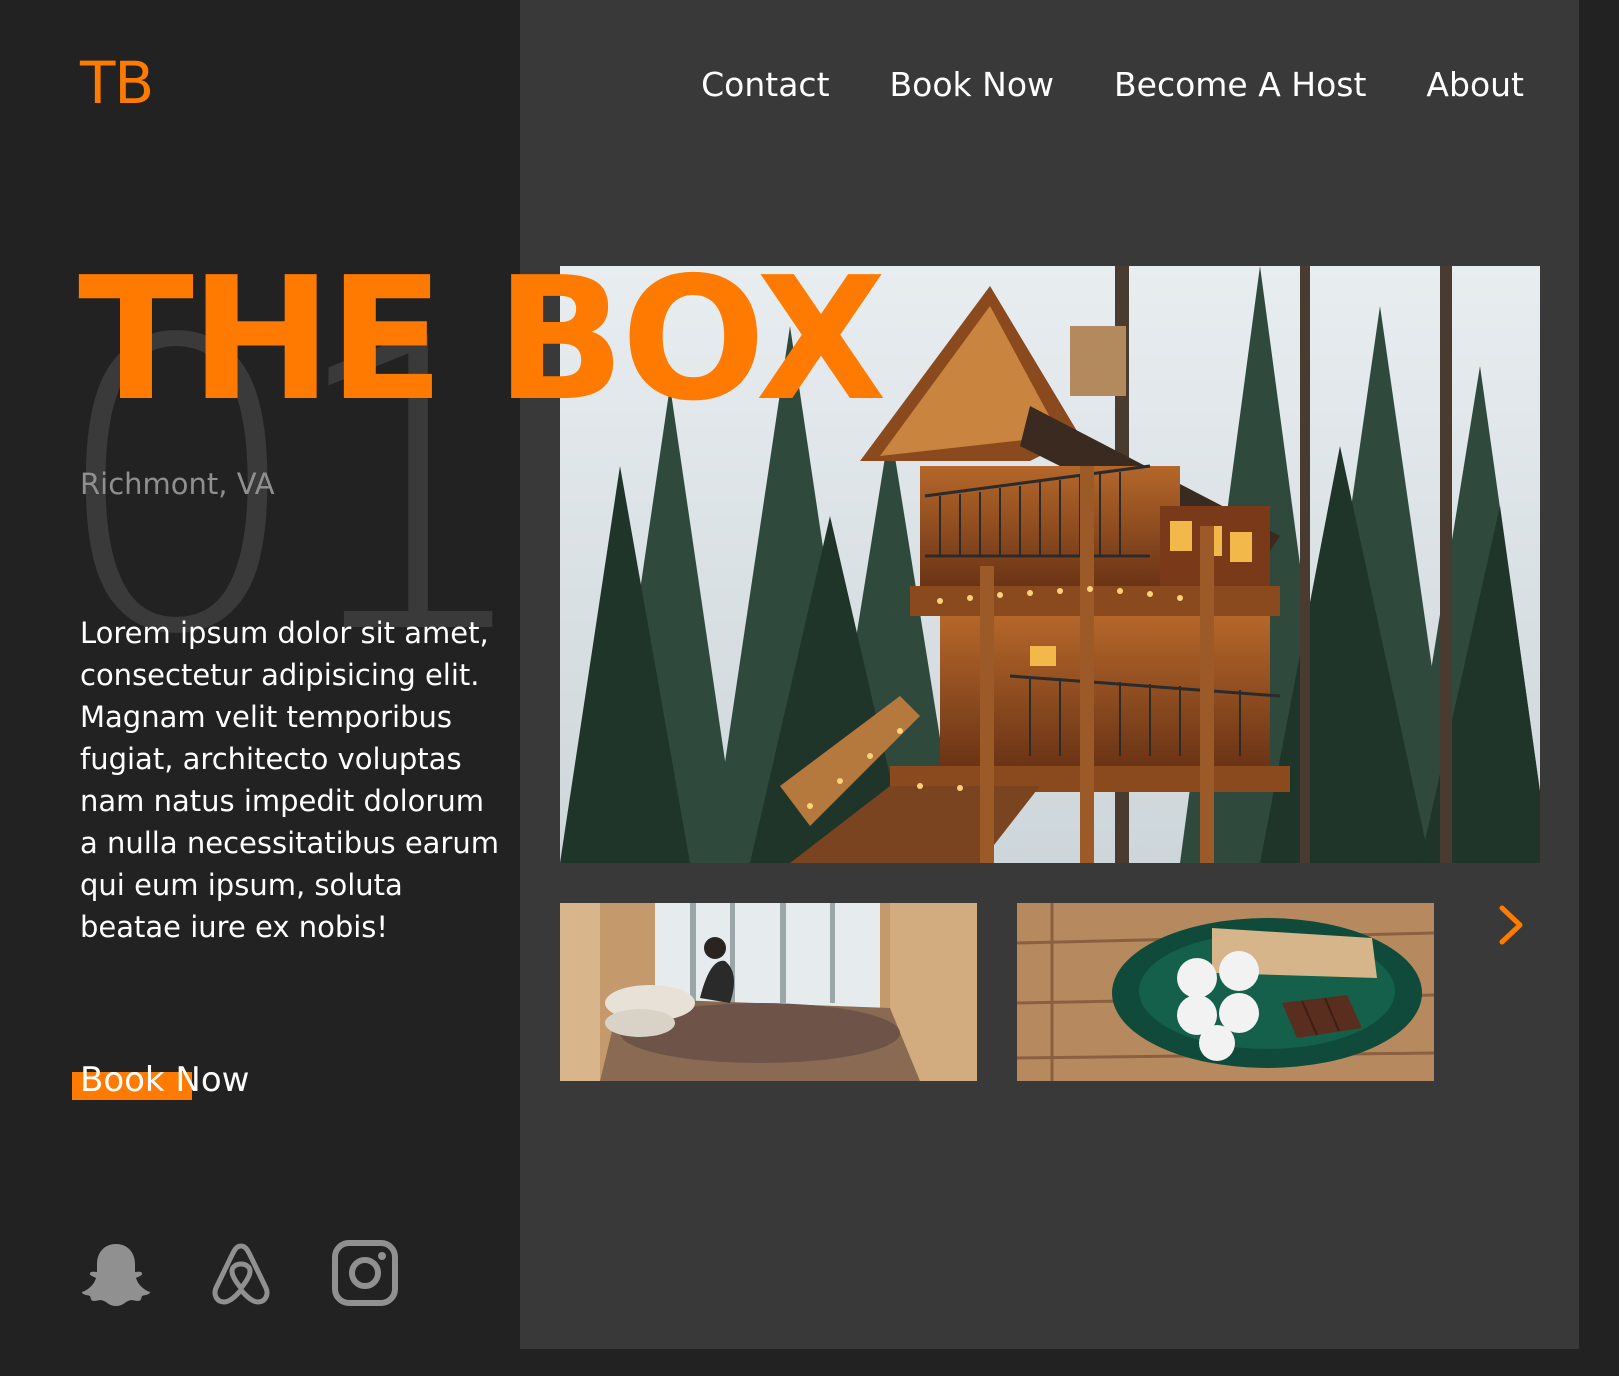 The width and height of the screenshot is (1619, 1376). Describe the element at coordinates (116, 1274) in the screenshot. I see `snapchat-icon` at that location.